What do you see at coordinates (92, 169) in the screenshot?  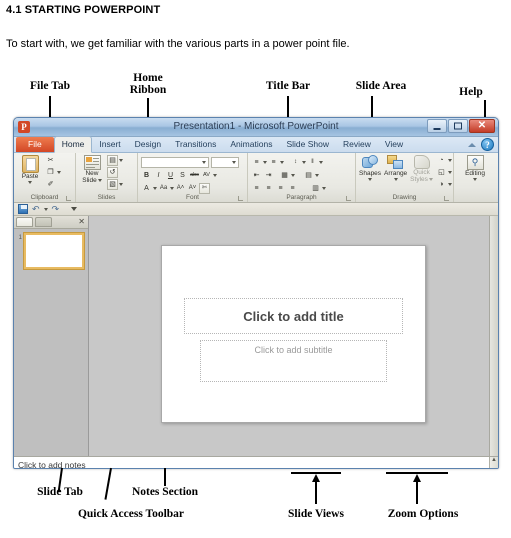 I see `new-slide-button: New Slide` at bounding box center [92, 169].